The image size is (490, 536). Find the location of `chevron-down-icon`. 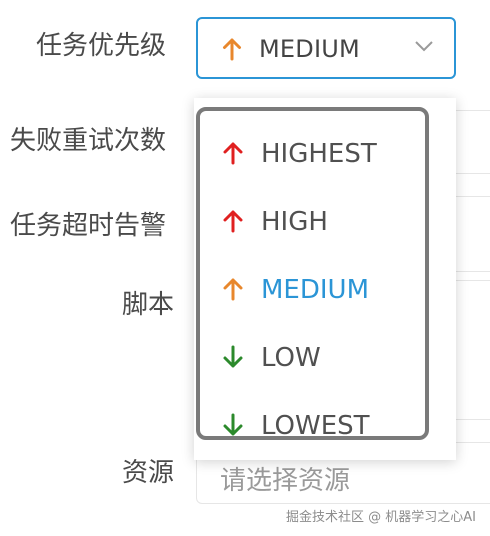

chevron-down-icon is located at coordinates (424, 46).